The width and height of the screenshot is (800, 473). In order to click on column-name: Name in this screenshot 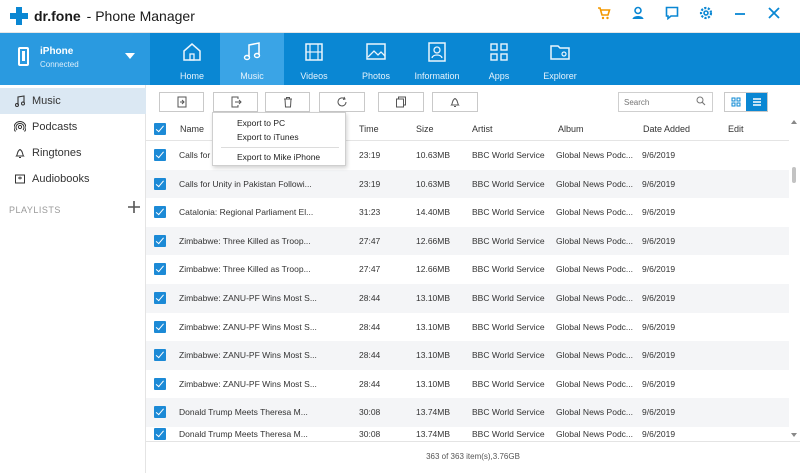, I will do `click(192, 129)`.